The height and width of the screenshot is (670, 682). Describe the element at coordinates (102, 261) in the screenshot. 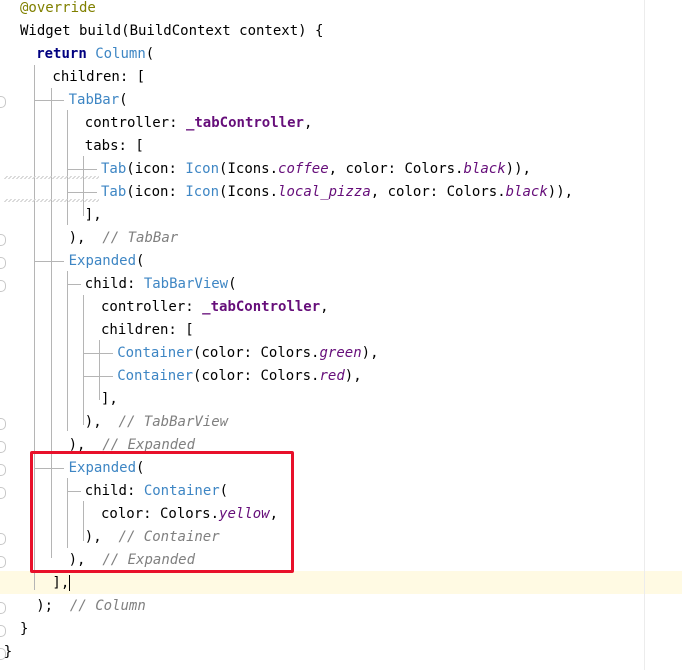

I see `code-token: Expanded` at that location.